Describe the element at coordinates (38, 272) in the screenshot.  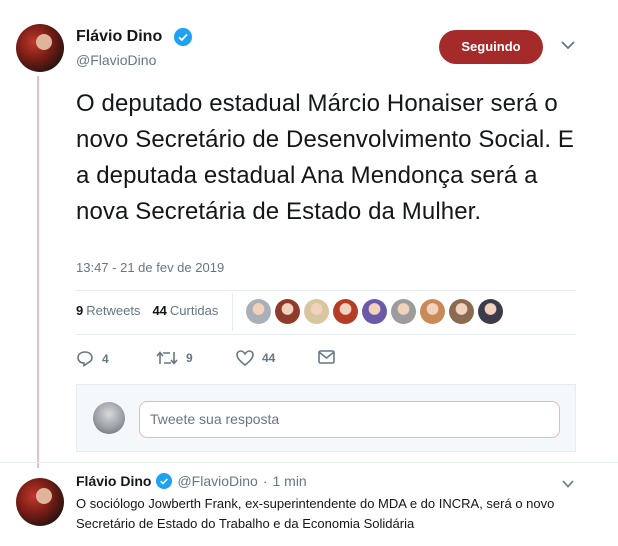
I see `thread-line` at that location.